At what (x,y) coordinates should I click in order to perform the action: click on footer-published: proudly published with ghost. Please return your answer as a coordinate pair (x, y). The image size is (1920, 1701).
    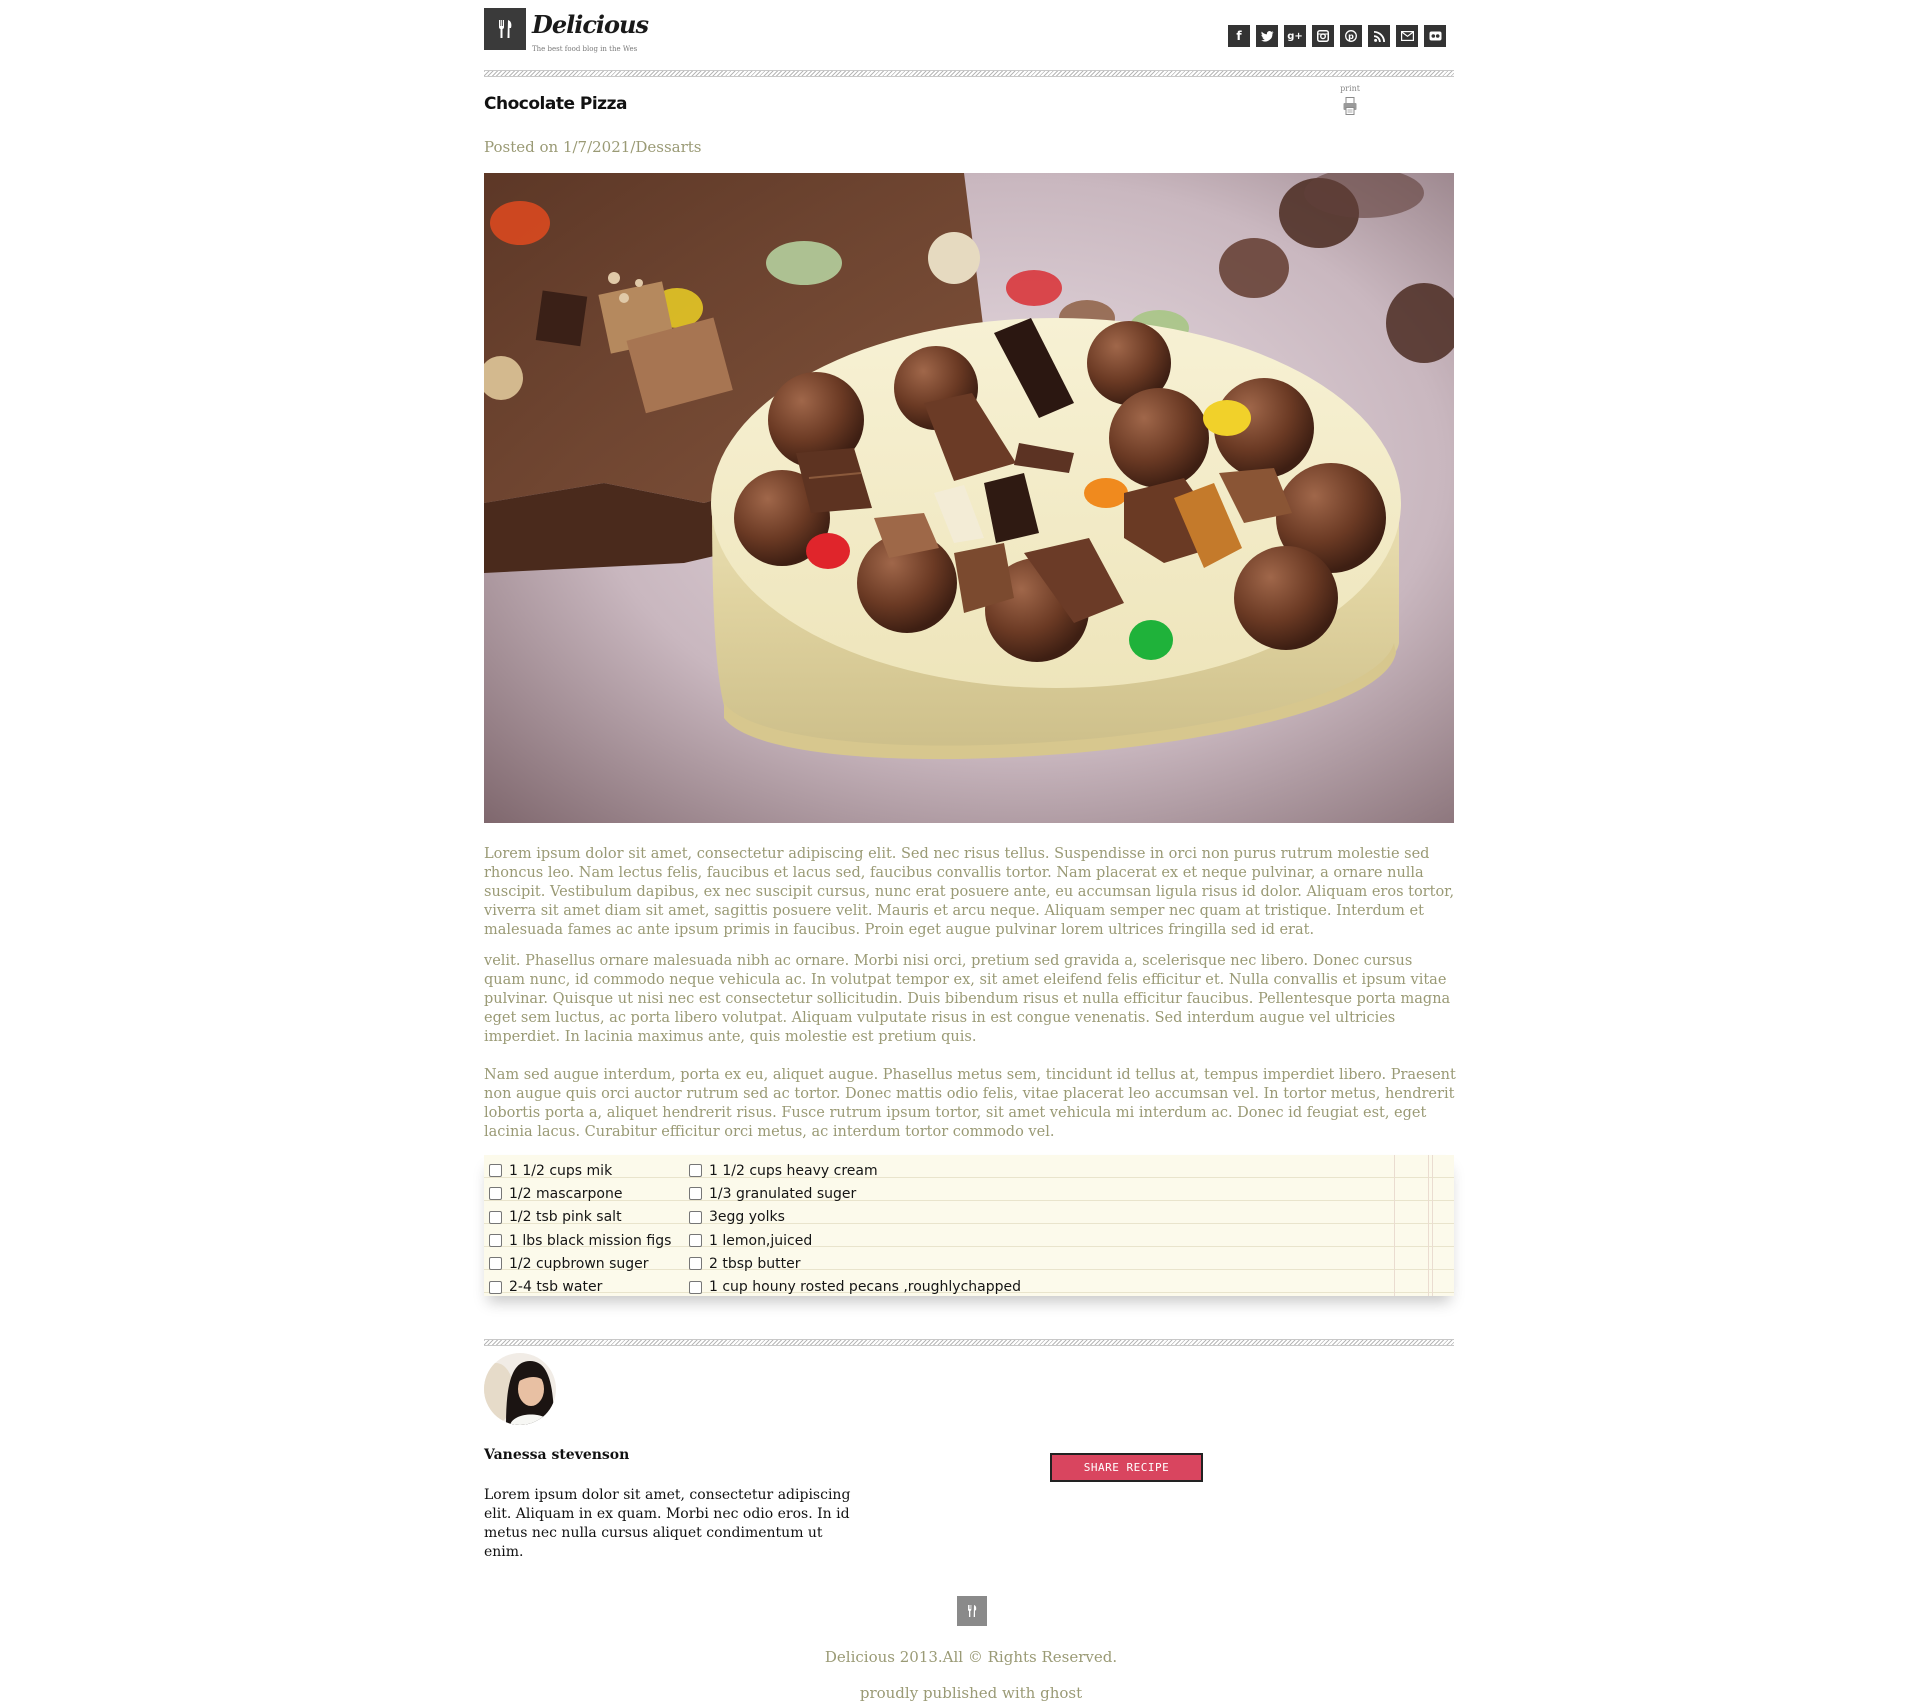
    Looking at the image, I should click on (971, 1692).